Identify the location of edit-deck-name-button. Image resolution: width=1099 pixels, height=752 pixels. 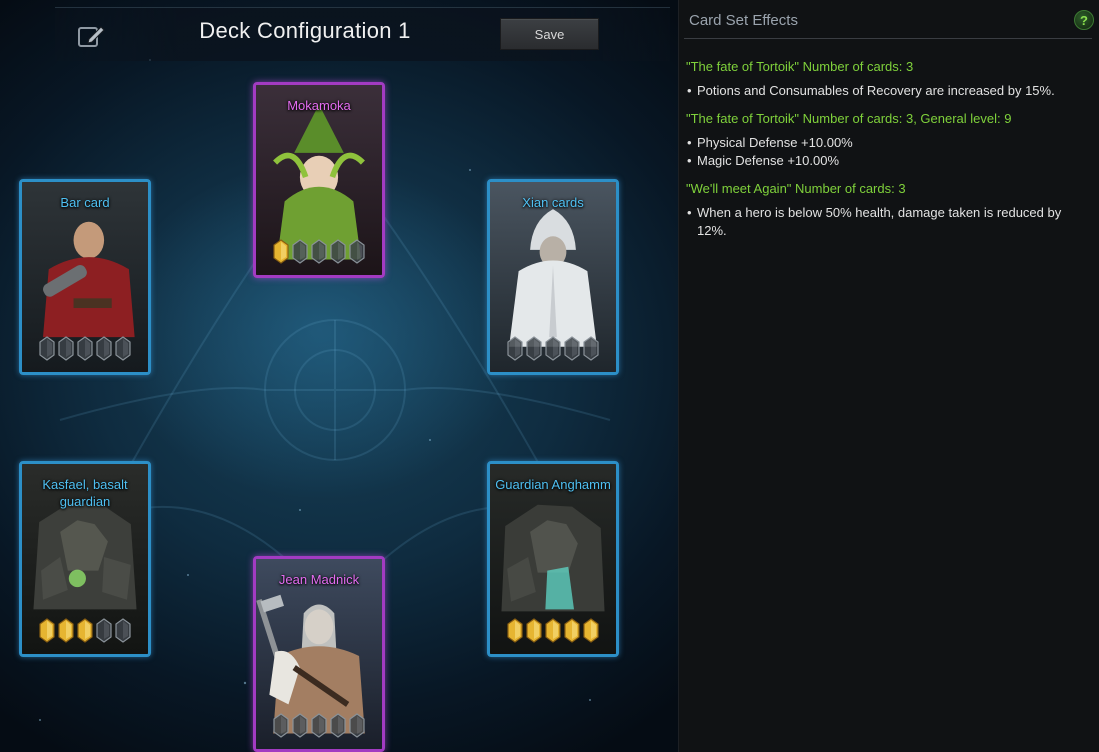
(91, 35).